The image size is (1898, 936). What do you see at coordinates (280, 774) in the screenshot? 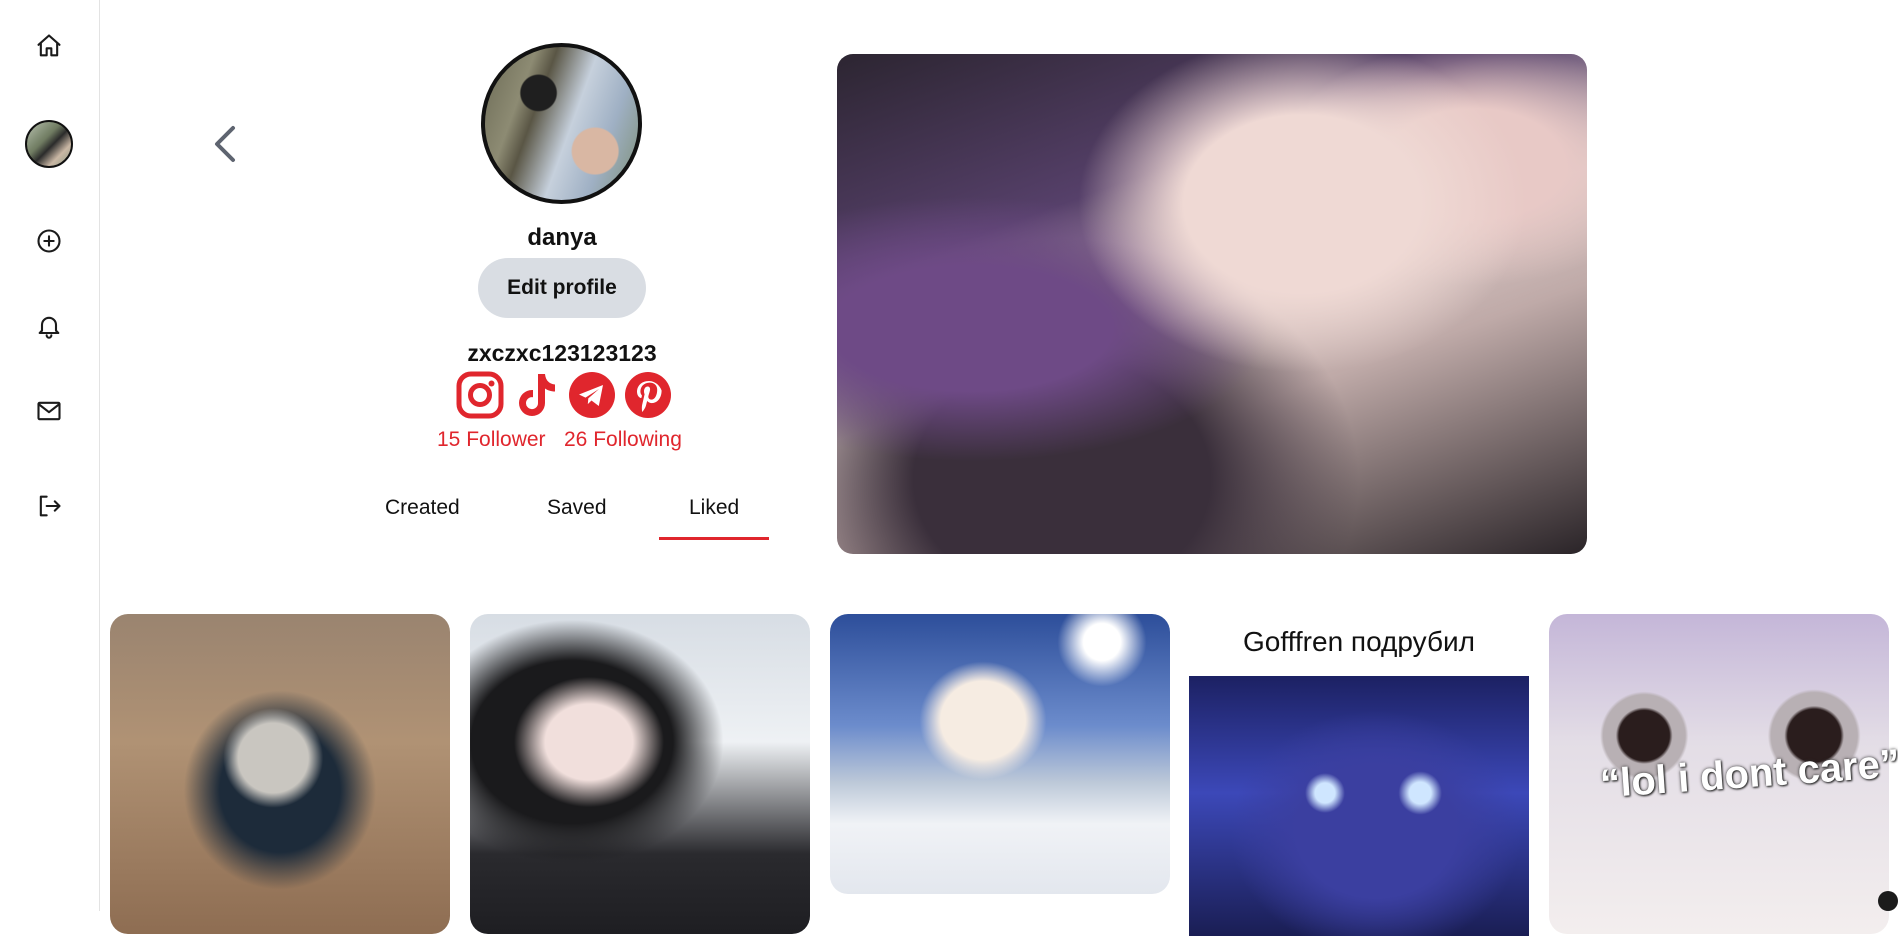
I see `pin-card-cat-wheelchair` at bounding box center [280, 774].